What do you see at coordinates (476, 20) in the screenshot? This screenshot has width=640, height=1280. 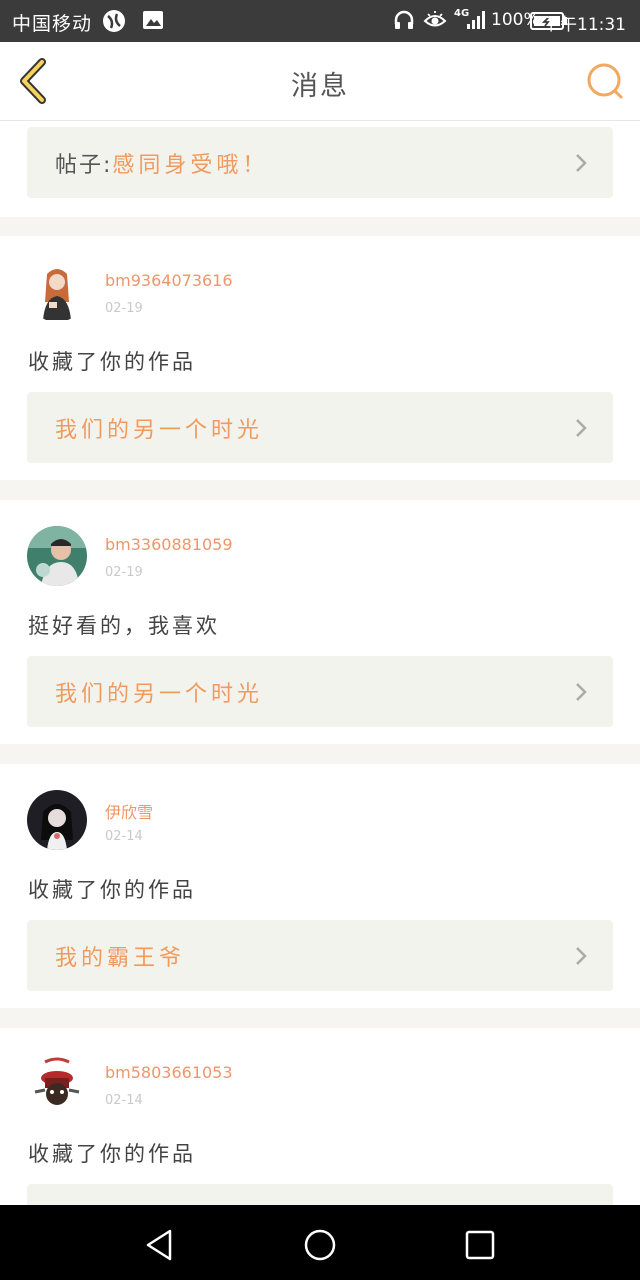 I see `signal-icon` at bounding box center [476, 20].